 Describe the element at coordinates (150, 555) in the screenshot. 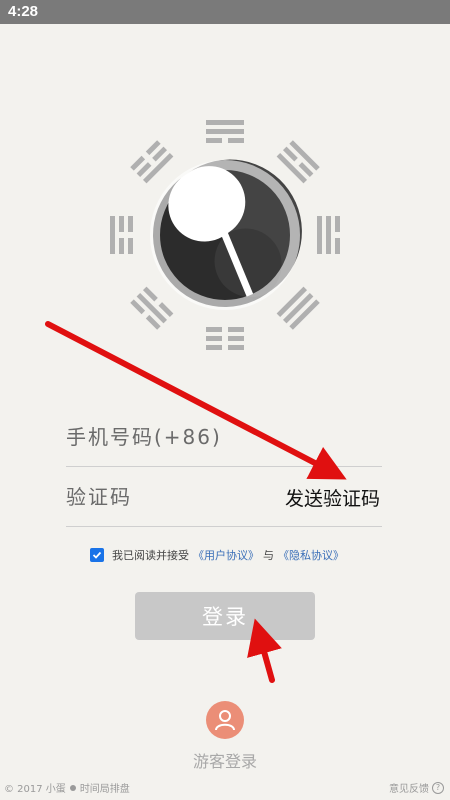

I see `agreement-prefix: 我已阅读并接受` at that location.